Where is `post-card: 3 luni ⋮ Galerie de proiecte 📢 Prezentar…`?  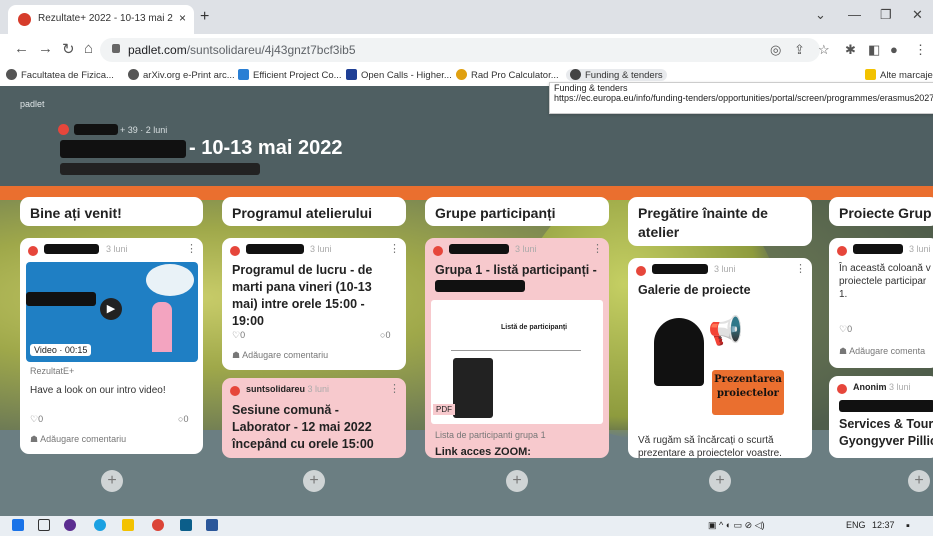
post-card: 3 luni ⋮ Galerie de proiecte 📢 Prezentar… is located at coordinates (720, 358).